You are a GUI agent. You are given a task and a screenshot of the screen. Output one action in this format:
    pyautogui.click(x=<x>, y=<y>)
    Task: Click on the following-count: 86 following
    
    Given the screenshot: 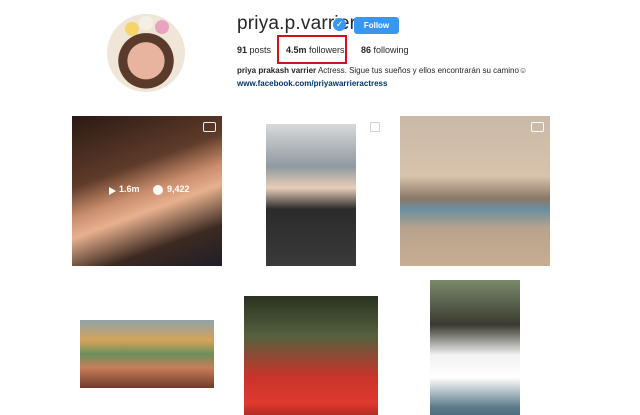 What is the action you would take?
    pyautogui.click(x=385, y=50)
    